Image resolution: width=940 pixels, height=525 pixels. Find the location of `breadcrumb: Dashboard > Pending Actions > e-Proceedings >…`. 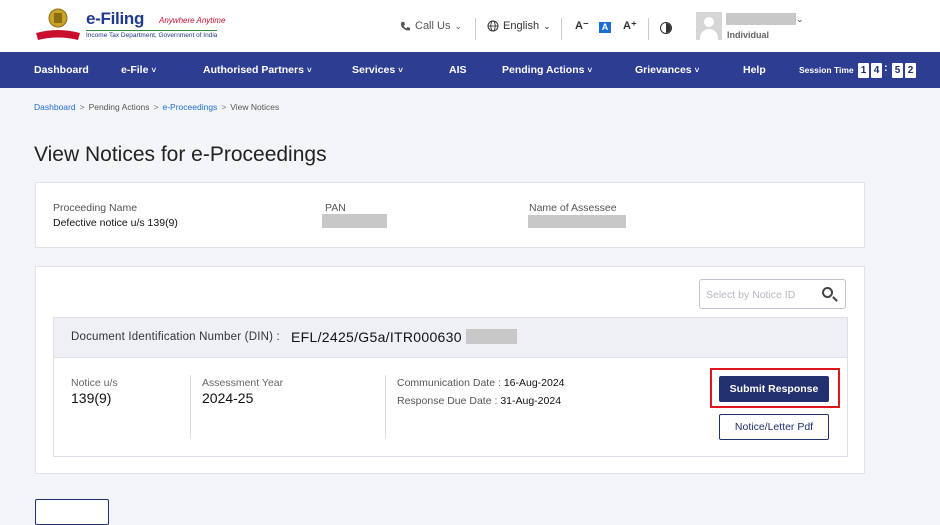

breadcrumb: Dashboard > Pending Actions > e-Proceedings >… is located at coordinates (156, 107).